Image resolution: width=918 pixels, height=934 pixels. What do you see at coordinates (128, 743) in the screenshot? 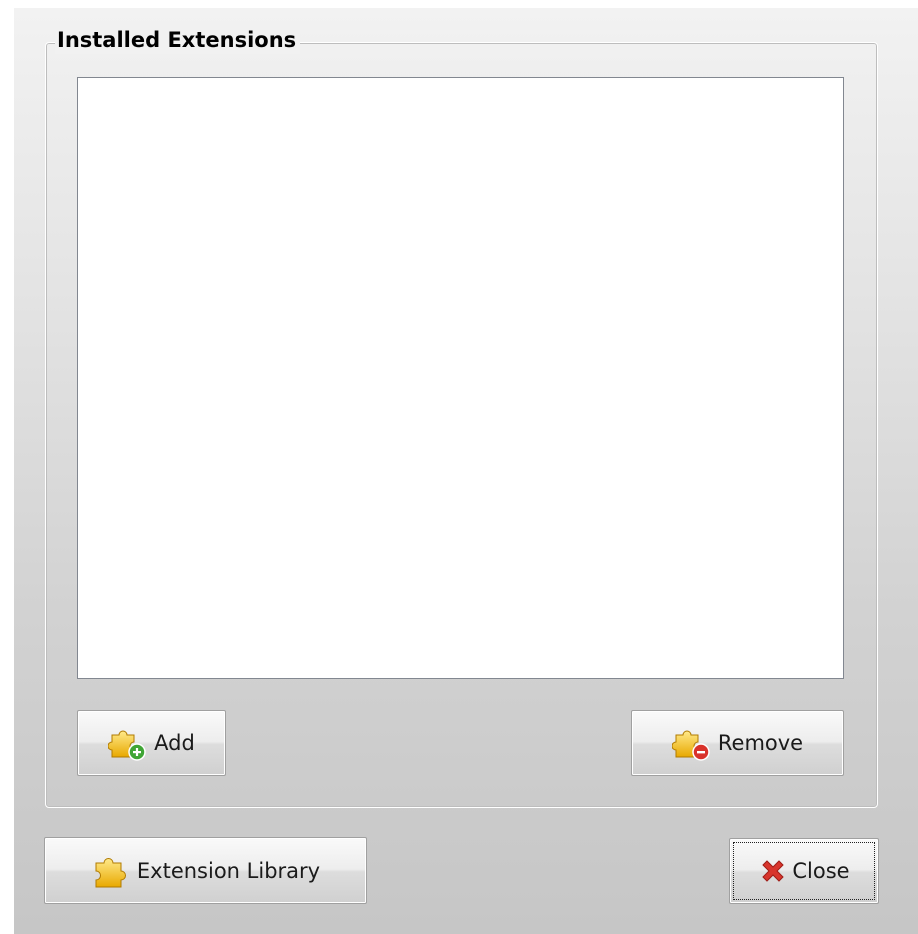
I see `puzzle-add-icon` at bounding box center [128, 743].